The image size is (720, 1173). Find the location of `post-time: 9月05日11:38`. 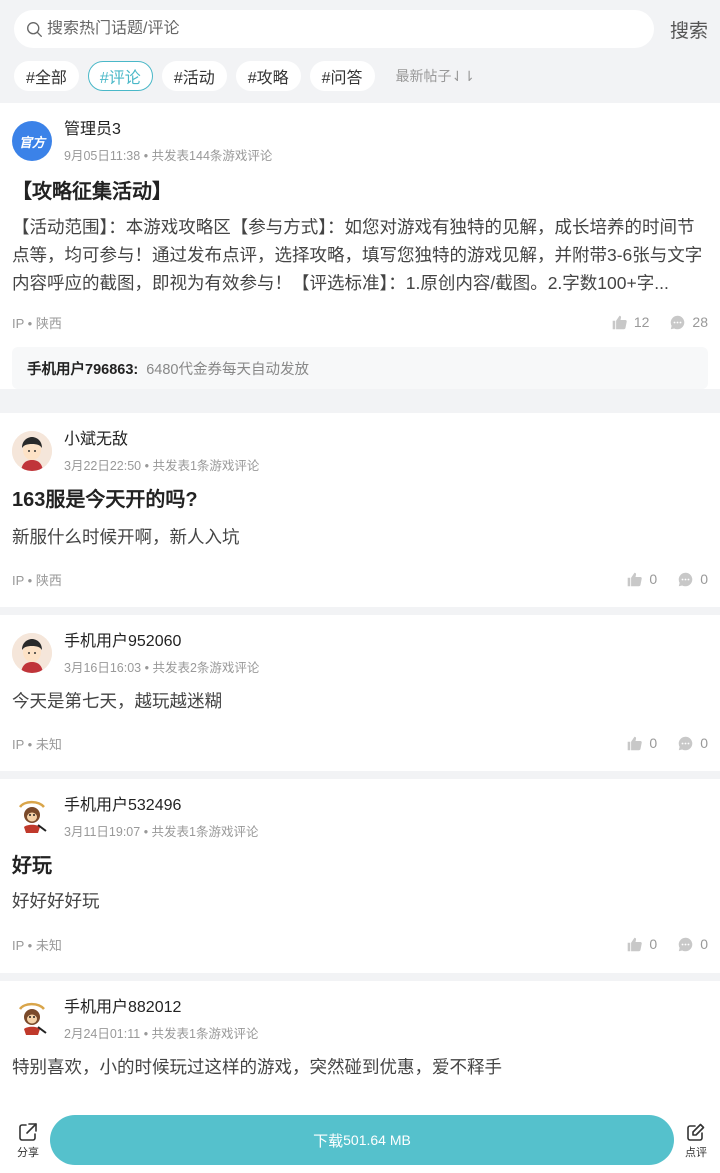

post-time: 9月05日11:38 is located at coordinates (102, 156).